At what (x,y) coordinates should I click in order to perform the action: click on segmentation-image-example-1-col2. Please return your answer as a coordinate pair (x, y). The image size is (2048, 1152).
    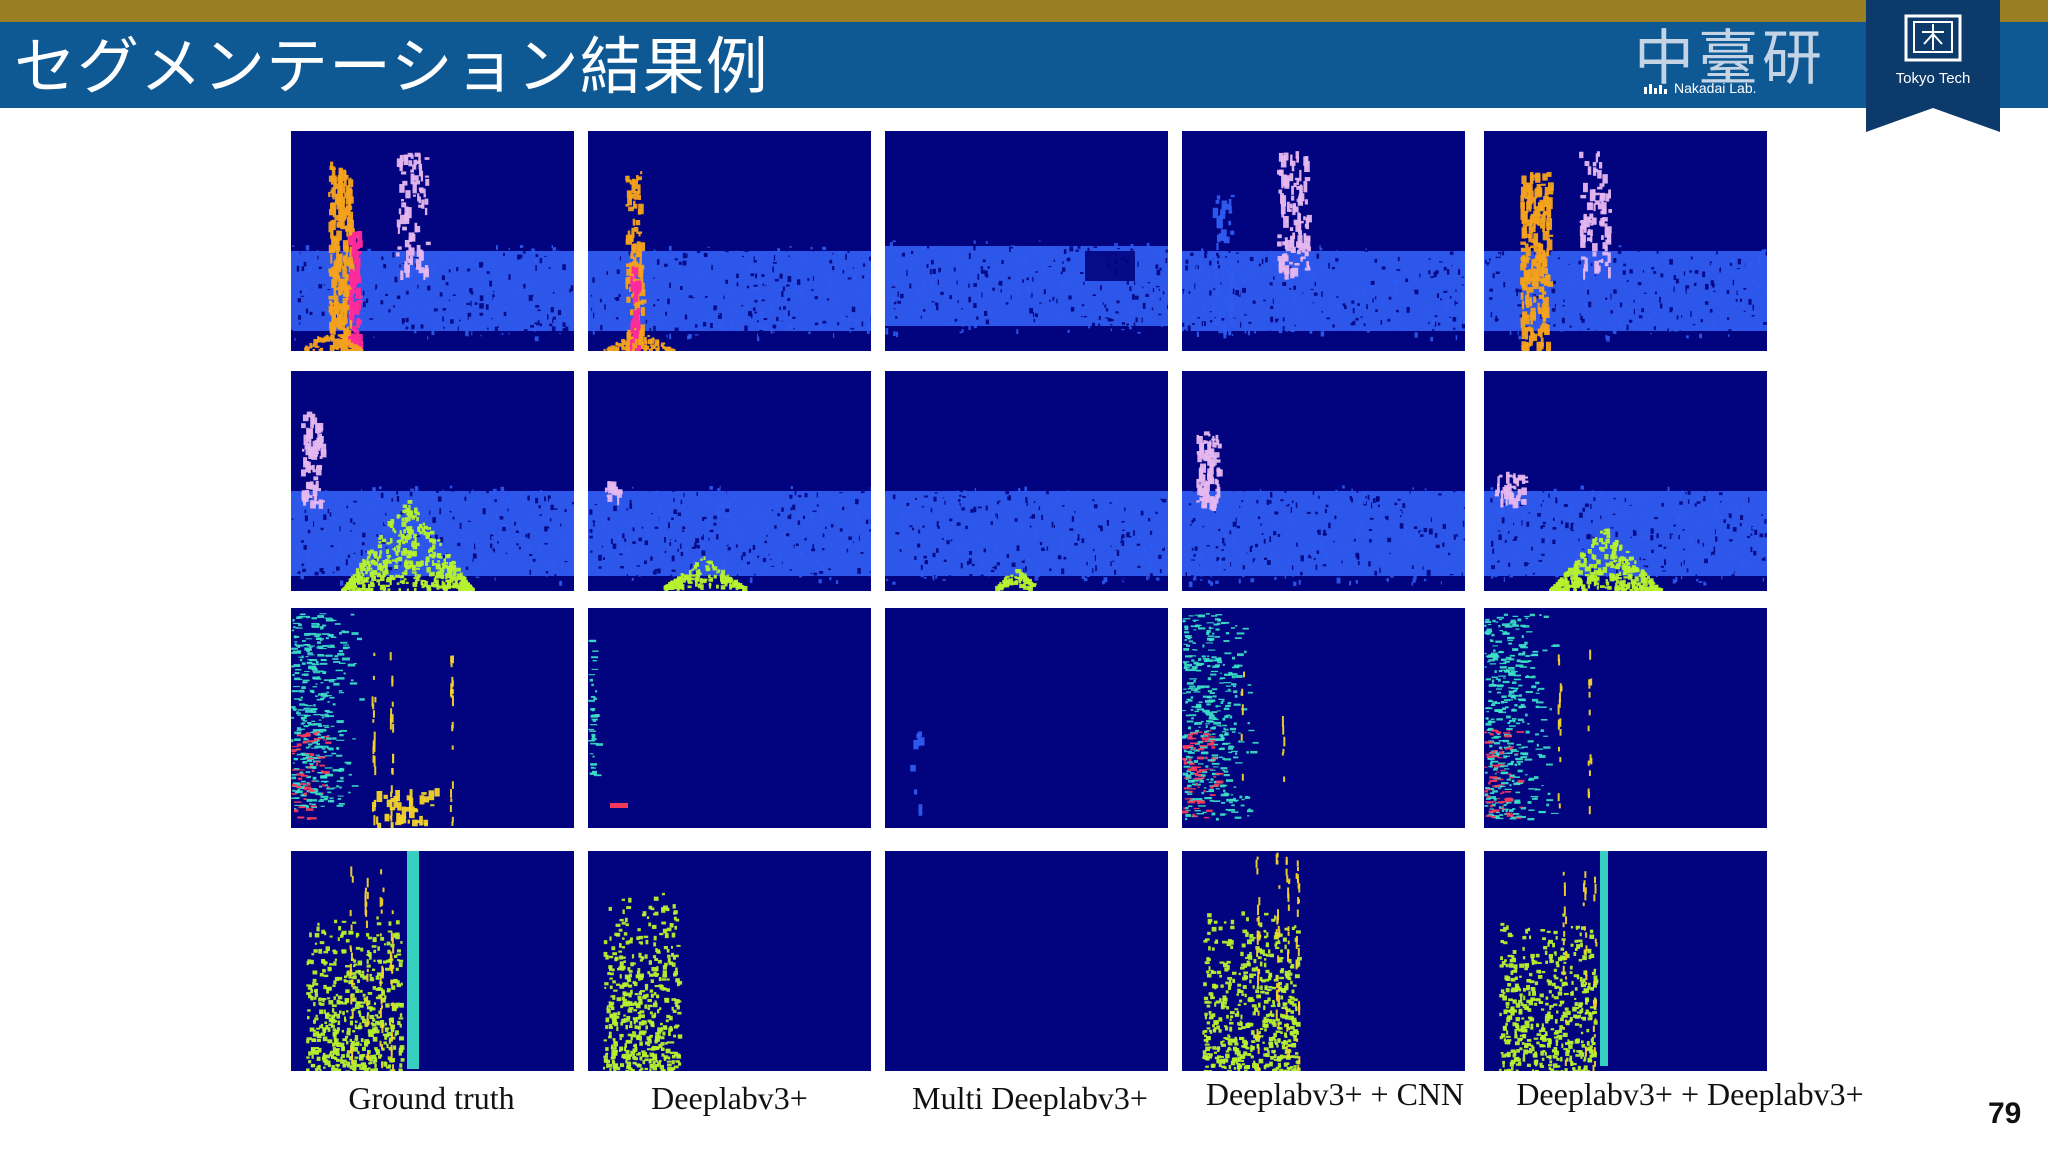
    Looking at the image, I should click on (729, 241).